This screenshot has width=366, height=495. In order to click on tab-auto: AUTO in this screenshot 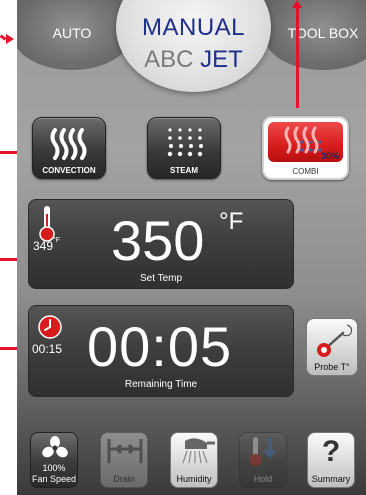, I will do `click(74, 35)`.